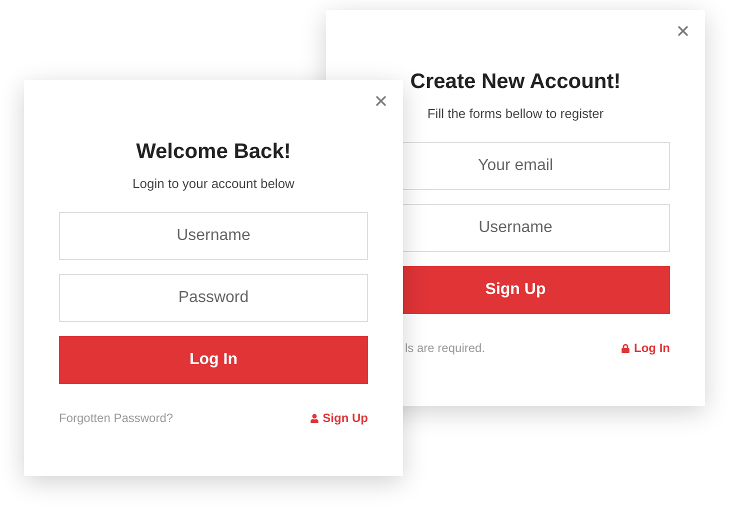  I want to click on input-field: Username, so click(213, 236).